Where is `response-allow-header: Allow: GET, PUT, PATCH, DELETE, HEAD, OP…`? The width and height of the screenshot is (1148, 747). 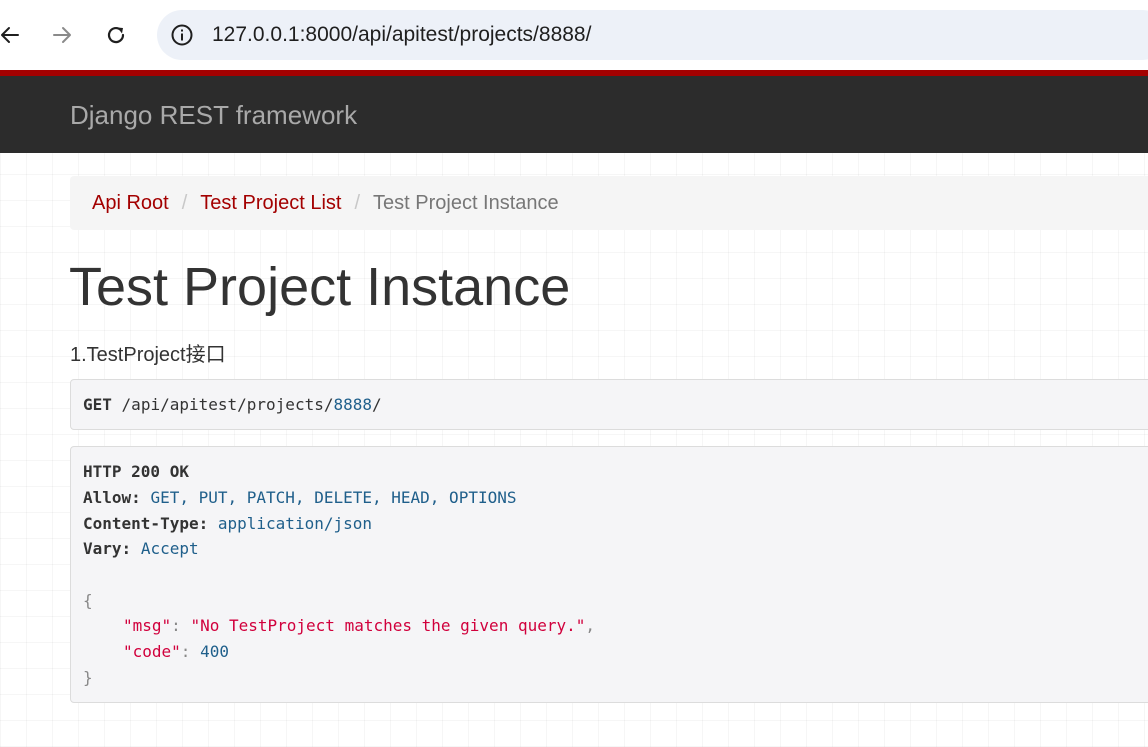 response-allow-header: Allow: GET, PUT, PATCH, DELETE, HEAD, OP… is located at coordinates (299, 497).